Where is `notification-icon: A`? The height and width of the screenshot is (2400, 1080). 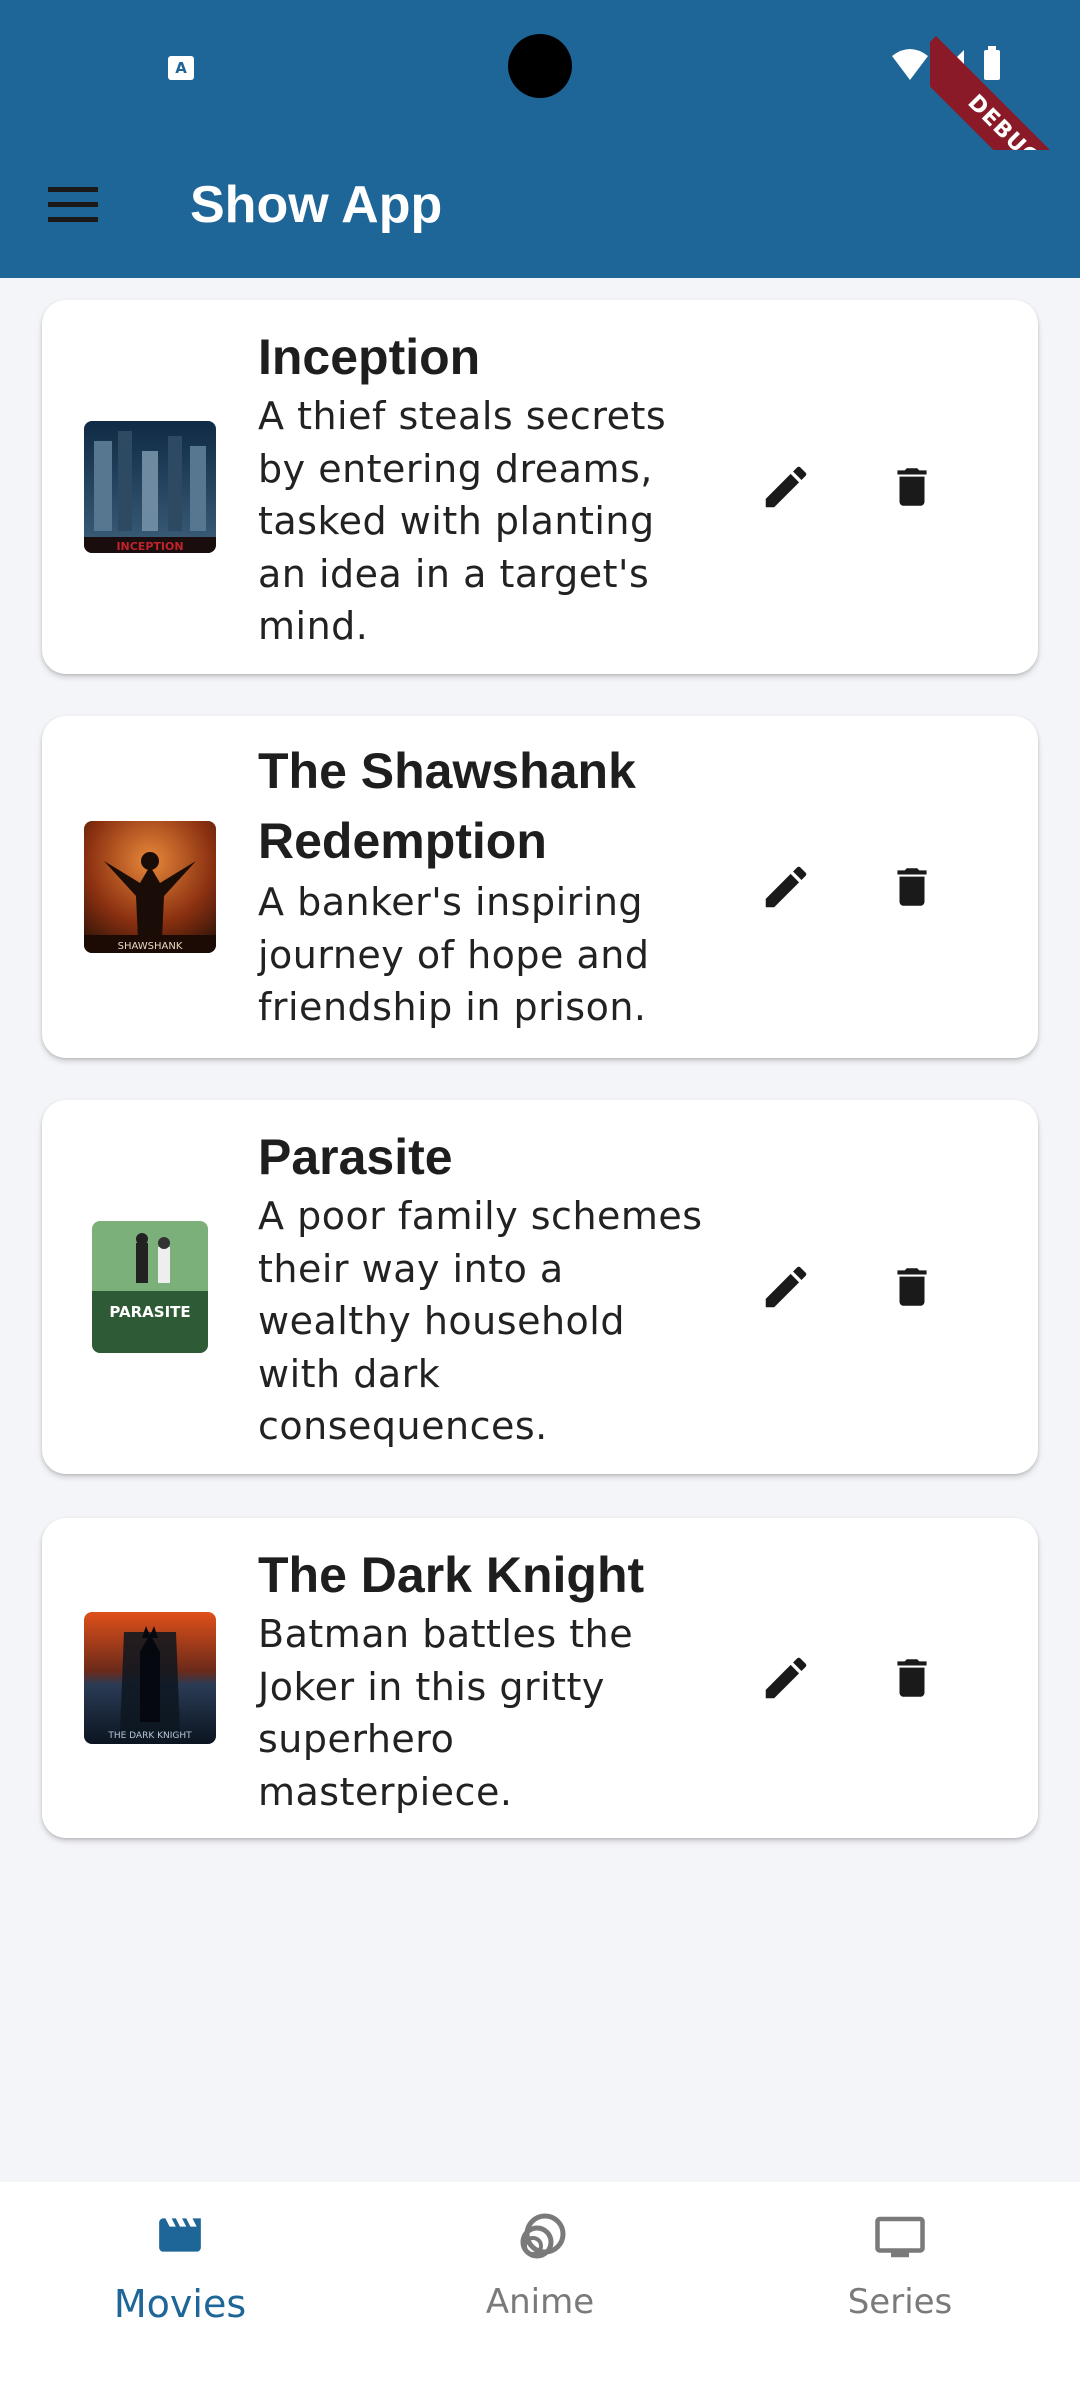
notification-icon: A is located at coordinates (181, 68).